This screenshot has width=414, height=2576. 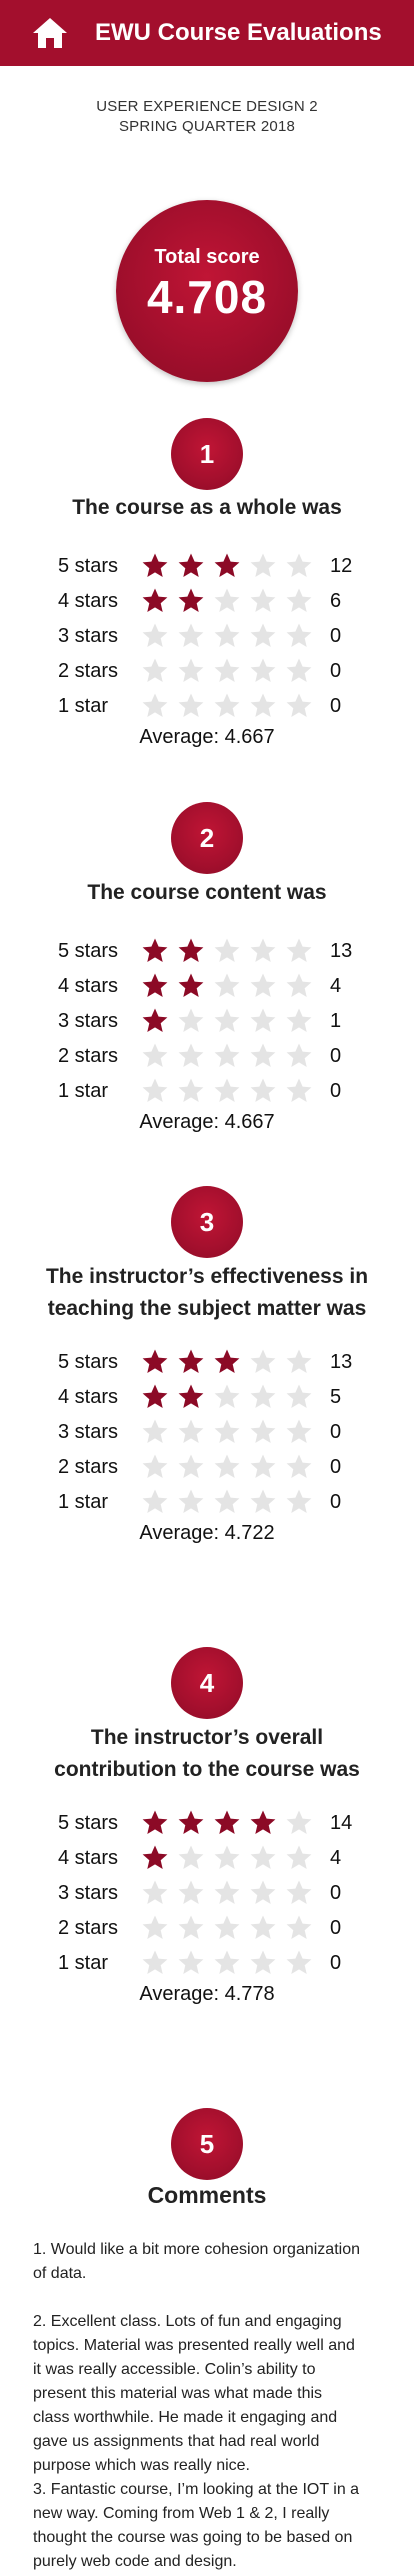 What do you see at coordinates (336, 601) in the screenshot?
I see `rating-count: 6` at bounding box center [336, 601].